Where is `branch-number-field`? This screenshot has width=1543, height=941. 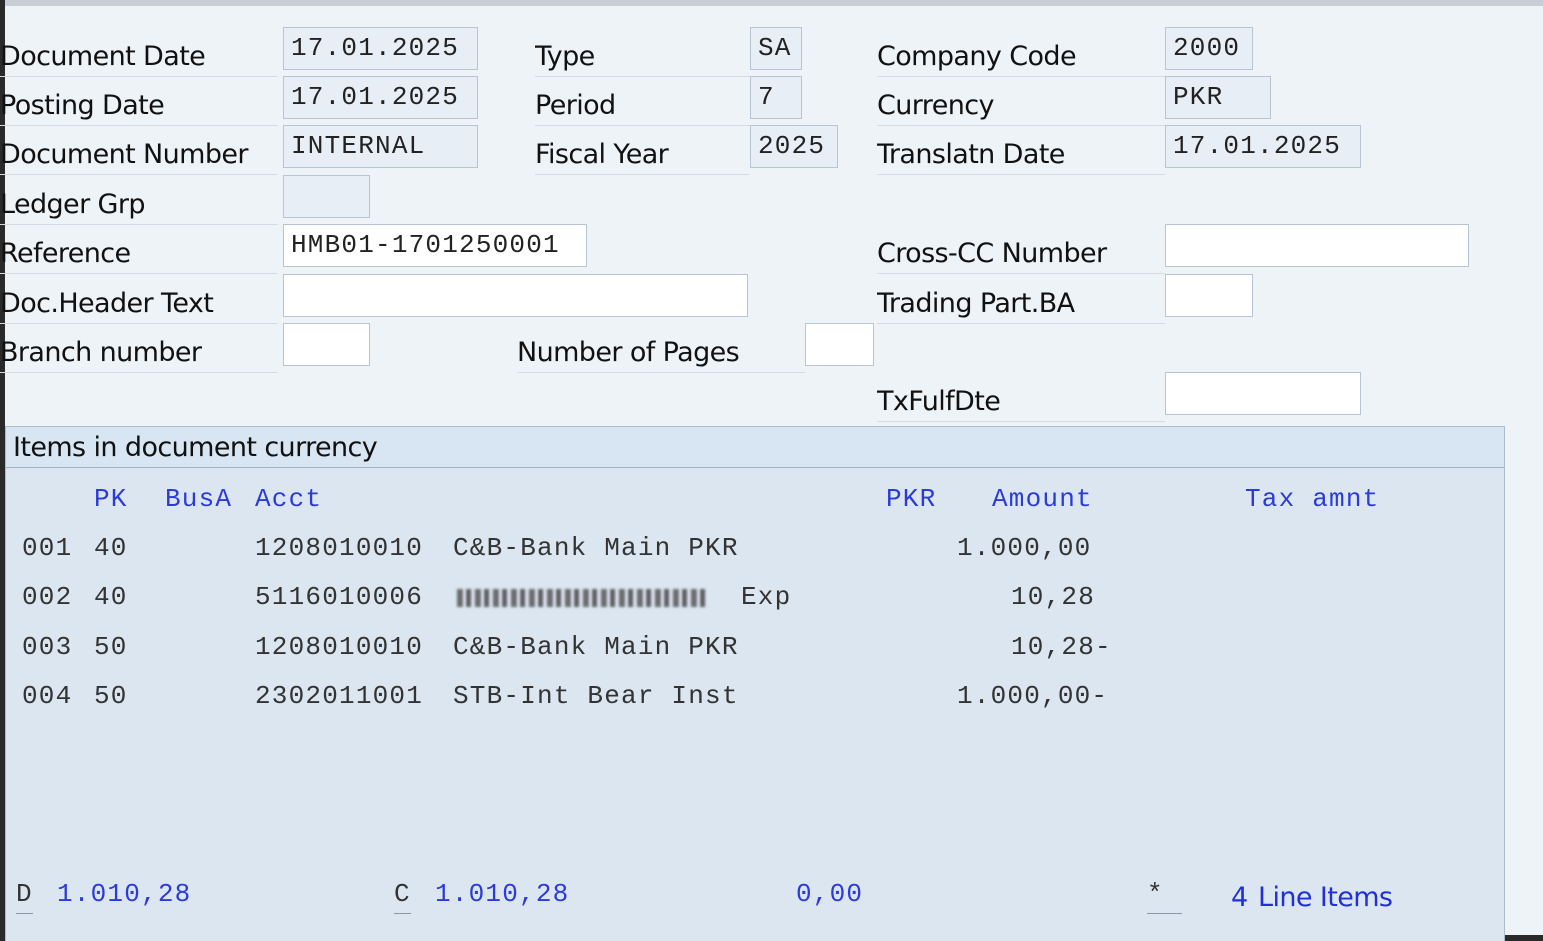
branch-number-field is located at coordinates (326, 344).